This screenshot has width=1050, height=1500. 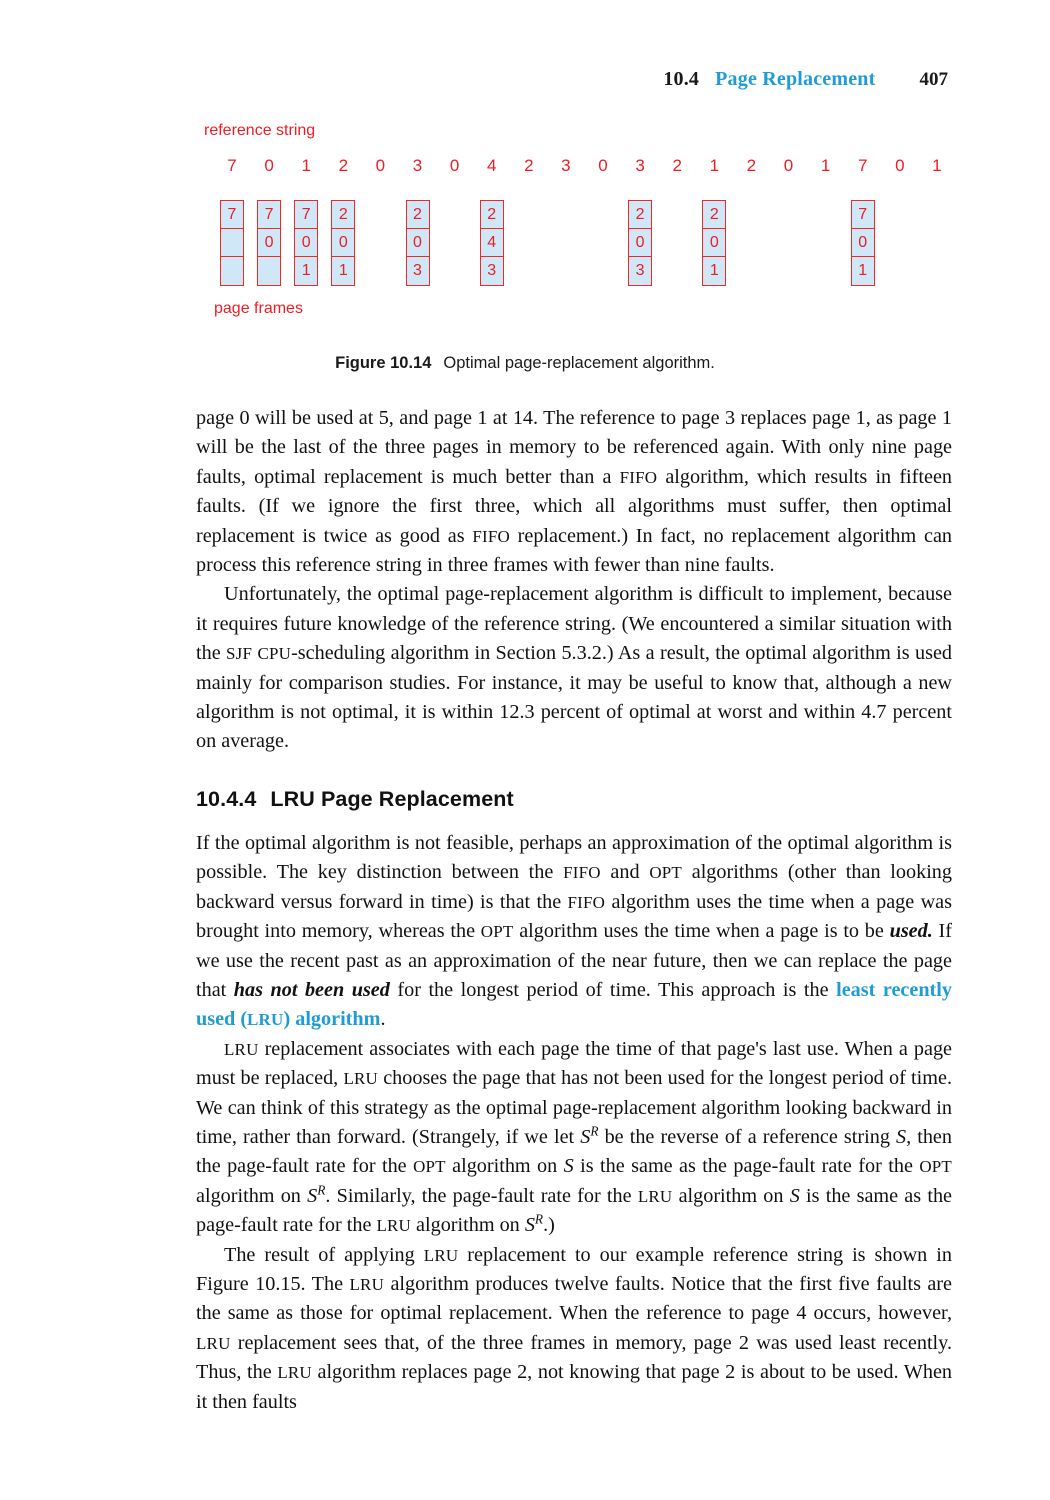 I want to click on running-head-section-number: 10.4, so click(x=681, y=79).